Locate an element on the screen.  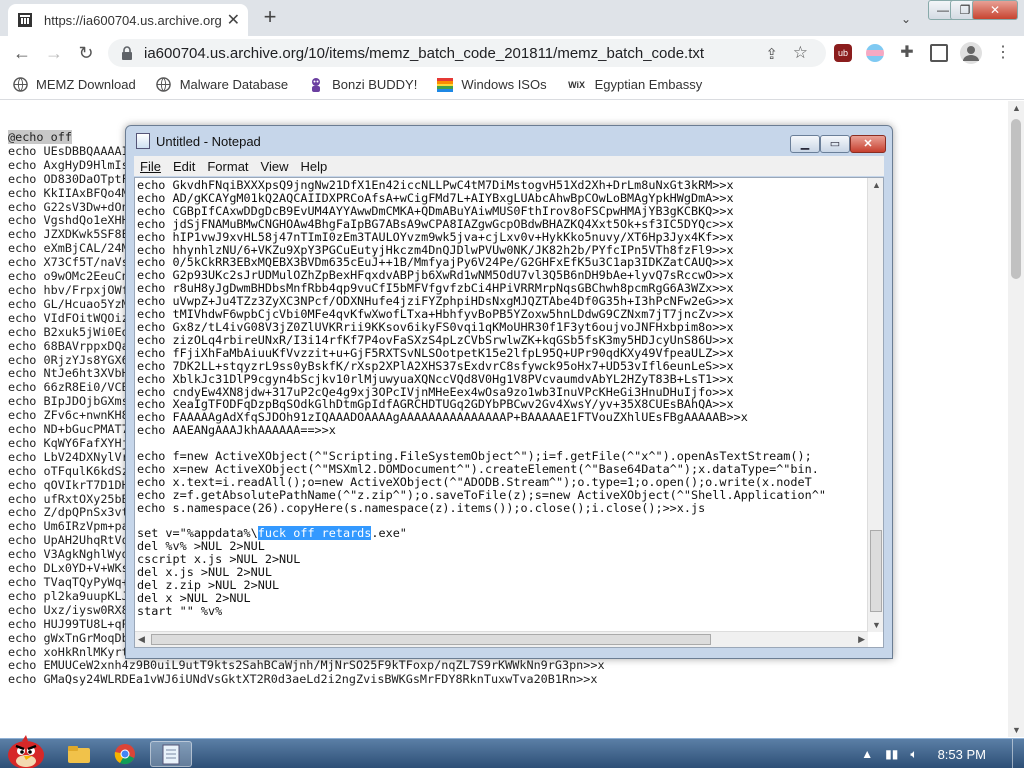
close-window-button: ✕ is located at coordinates (995, 10).